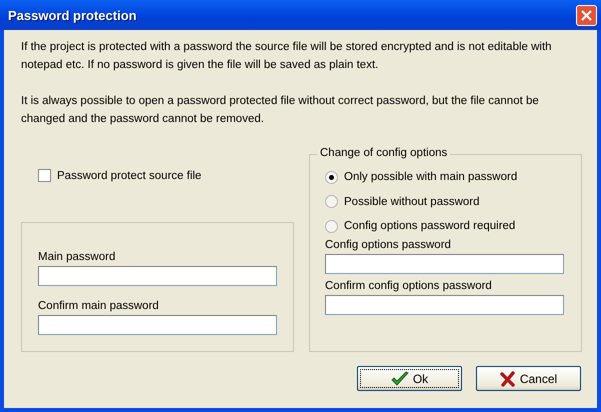 The width and height of the screenshot is (601, 412). Describe the element at coordinates (99, 306) in the screenshot. I see `field-label: Confirm main password` at that location.